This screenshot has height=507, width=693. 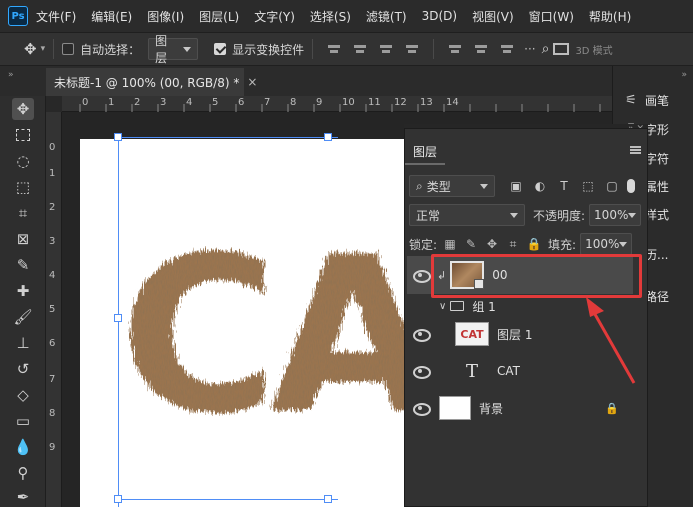 What do you see at coordinates (54, 49) in the screenshot?
I see `options-divider` at bounding box center [54, 49].